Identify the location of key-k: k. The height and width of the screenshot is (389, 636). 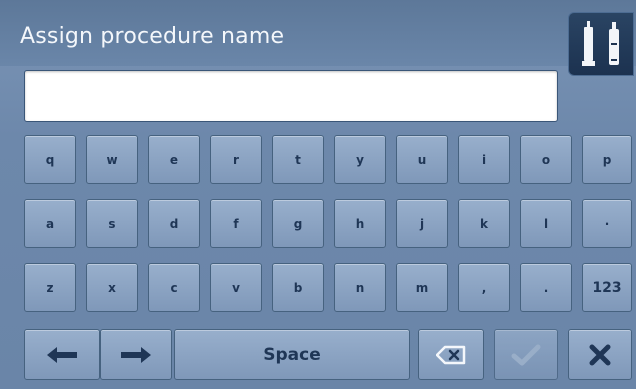
(484, 223).